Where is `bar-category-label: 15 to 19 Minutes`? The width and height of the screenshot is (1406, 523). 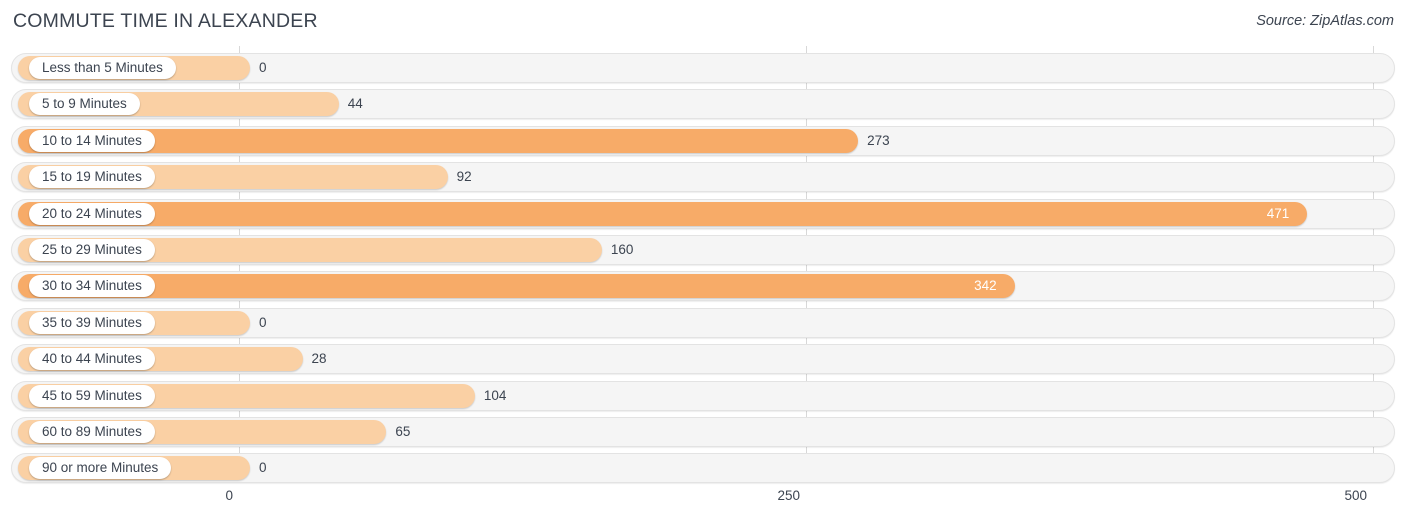
bar-category-label: 15 to 19 Minutes is located at coordinates (92, 177).